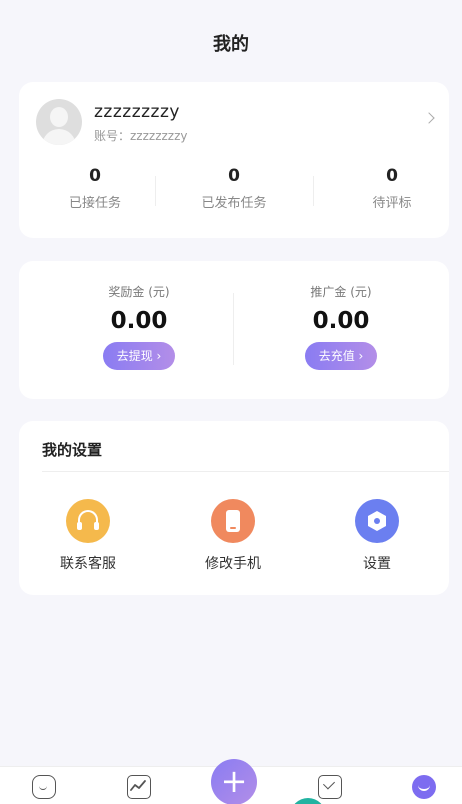 This screenshot has width=462, height=804. I want to click on profile-icon, so click(424, 787).